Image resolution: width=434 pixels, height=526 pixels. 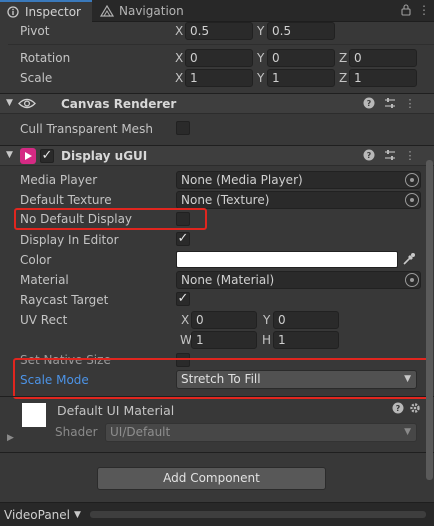 What do you see at coordinates (151, 11) in the screenshot?
I see `tab-navigation-label: Navigation` at bounding box center [151, 11].